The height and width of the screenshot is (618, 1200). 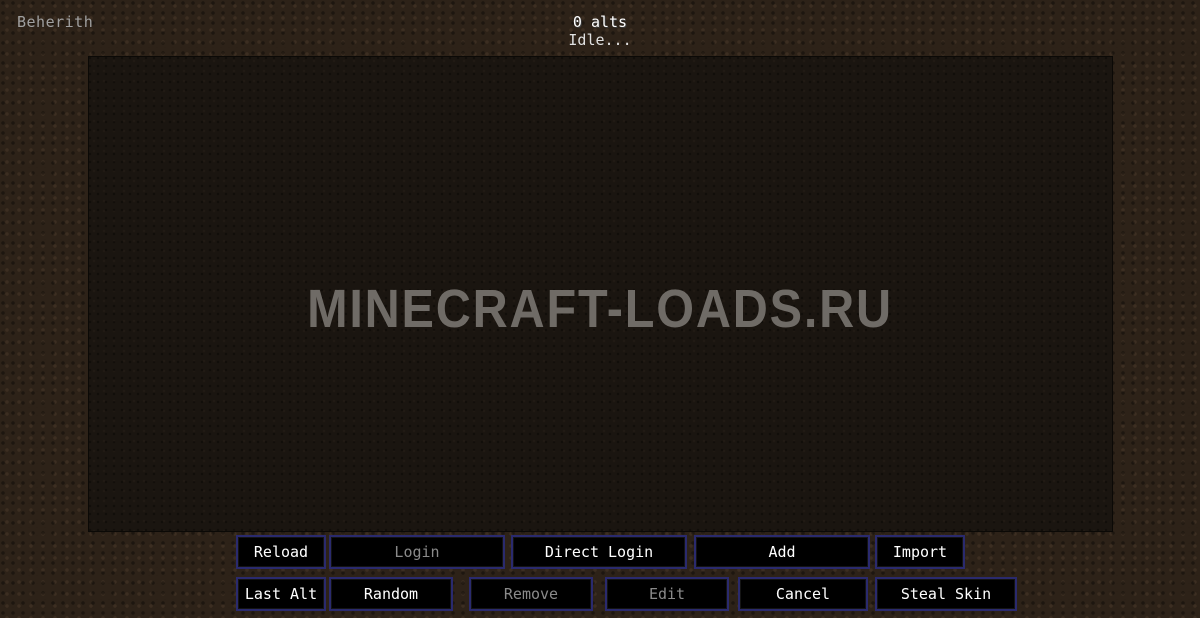 What do you see at coordinates (803, 594) in the screenshot?
I see `cancel-button: Cancel` at bounding box center [803, 594].